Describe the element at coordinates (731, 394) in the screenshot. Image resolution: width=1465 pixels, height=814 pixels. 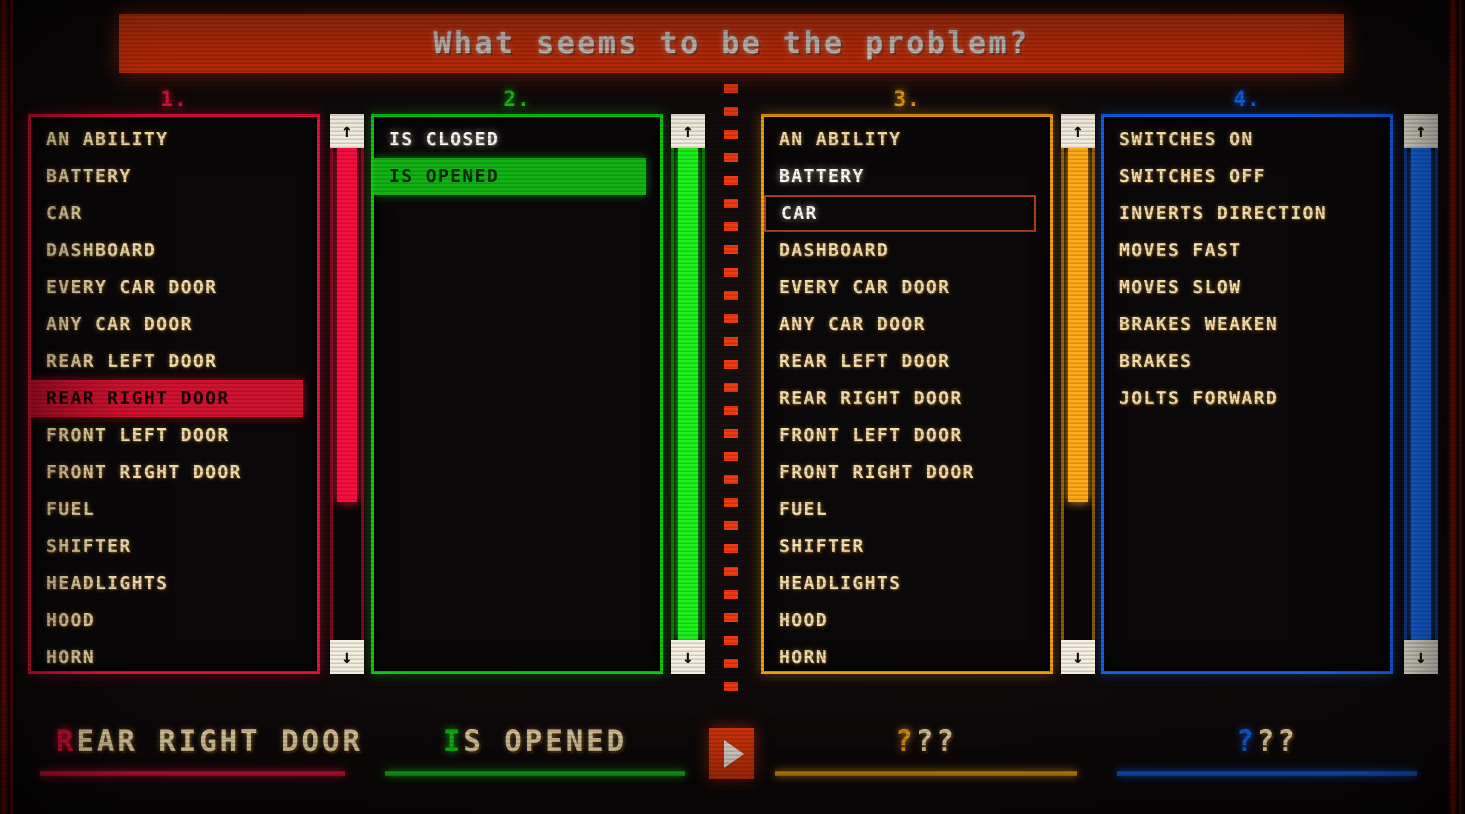
I see `dotted-divider` at that location.